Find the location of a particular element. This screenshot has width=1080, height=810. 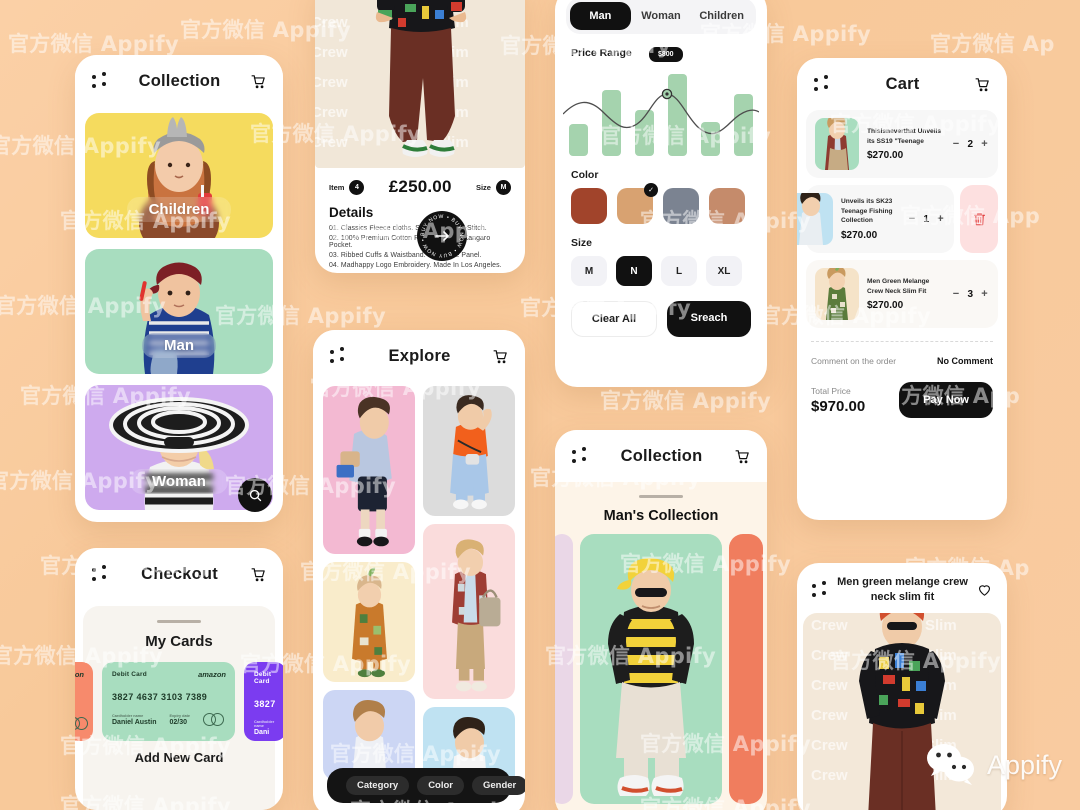

size-label: Size is located at coordinates (582, 243).